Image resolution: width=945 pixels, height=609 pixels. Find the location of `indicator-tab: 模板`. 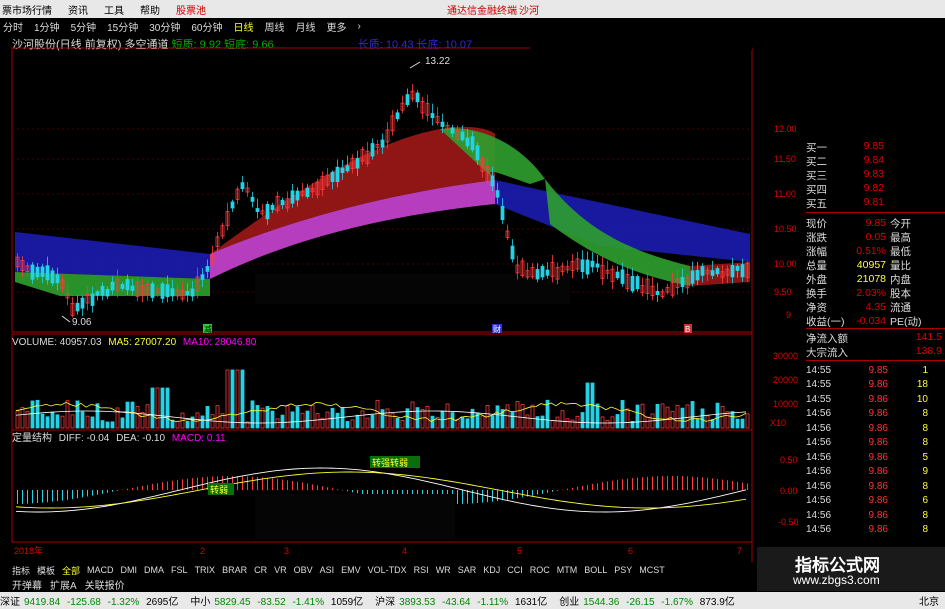

indicator-tab: 模板 is located at coordinates (46, 570).